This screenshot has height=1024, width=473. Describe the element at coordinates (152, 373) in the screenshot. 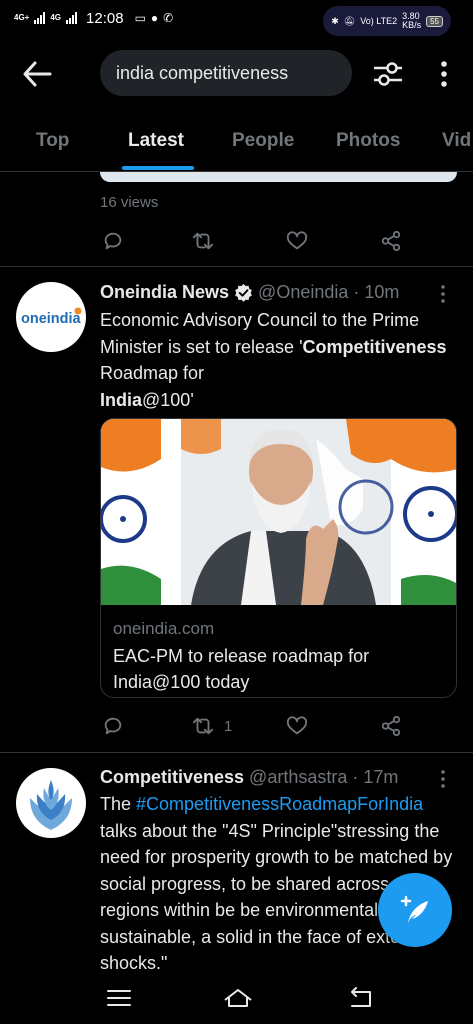

I see `tweet-text-part: Roadmap for` at that location.